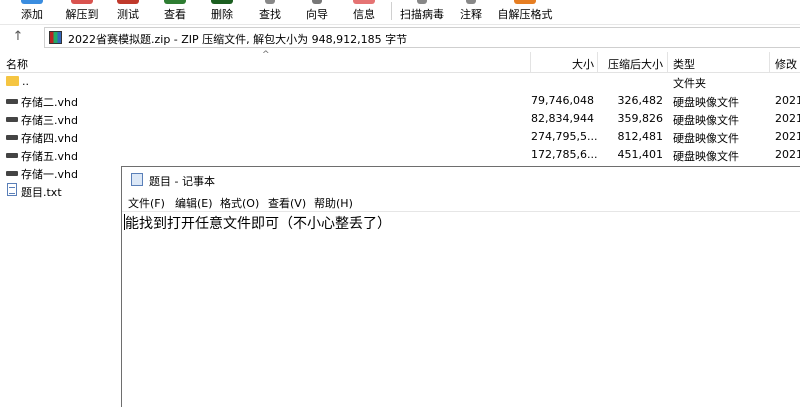 The height and width of the screenshot is (408, 800). Describe the element at coordinates (239, 203) in the screenshot. I see `menu-format: 格式(O)` at that location.